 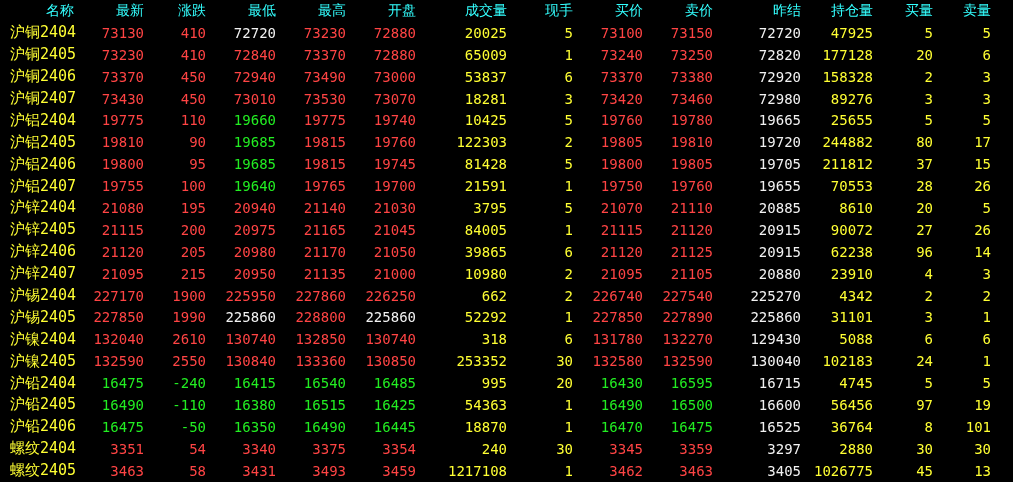 I want to click on table-cell-text: 122303, so click(x=481, y=142).